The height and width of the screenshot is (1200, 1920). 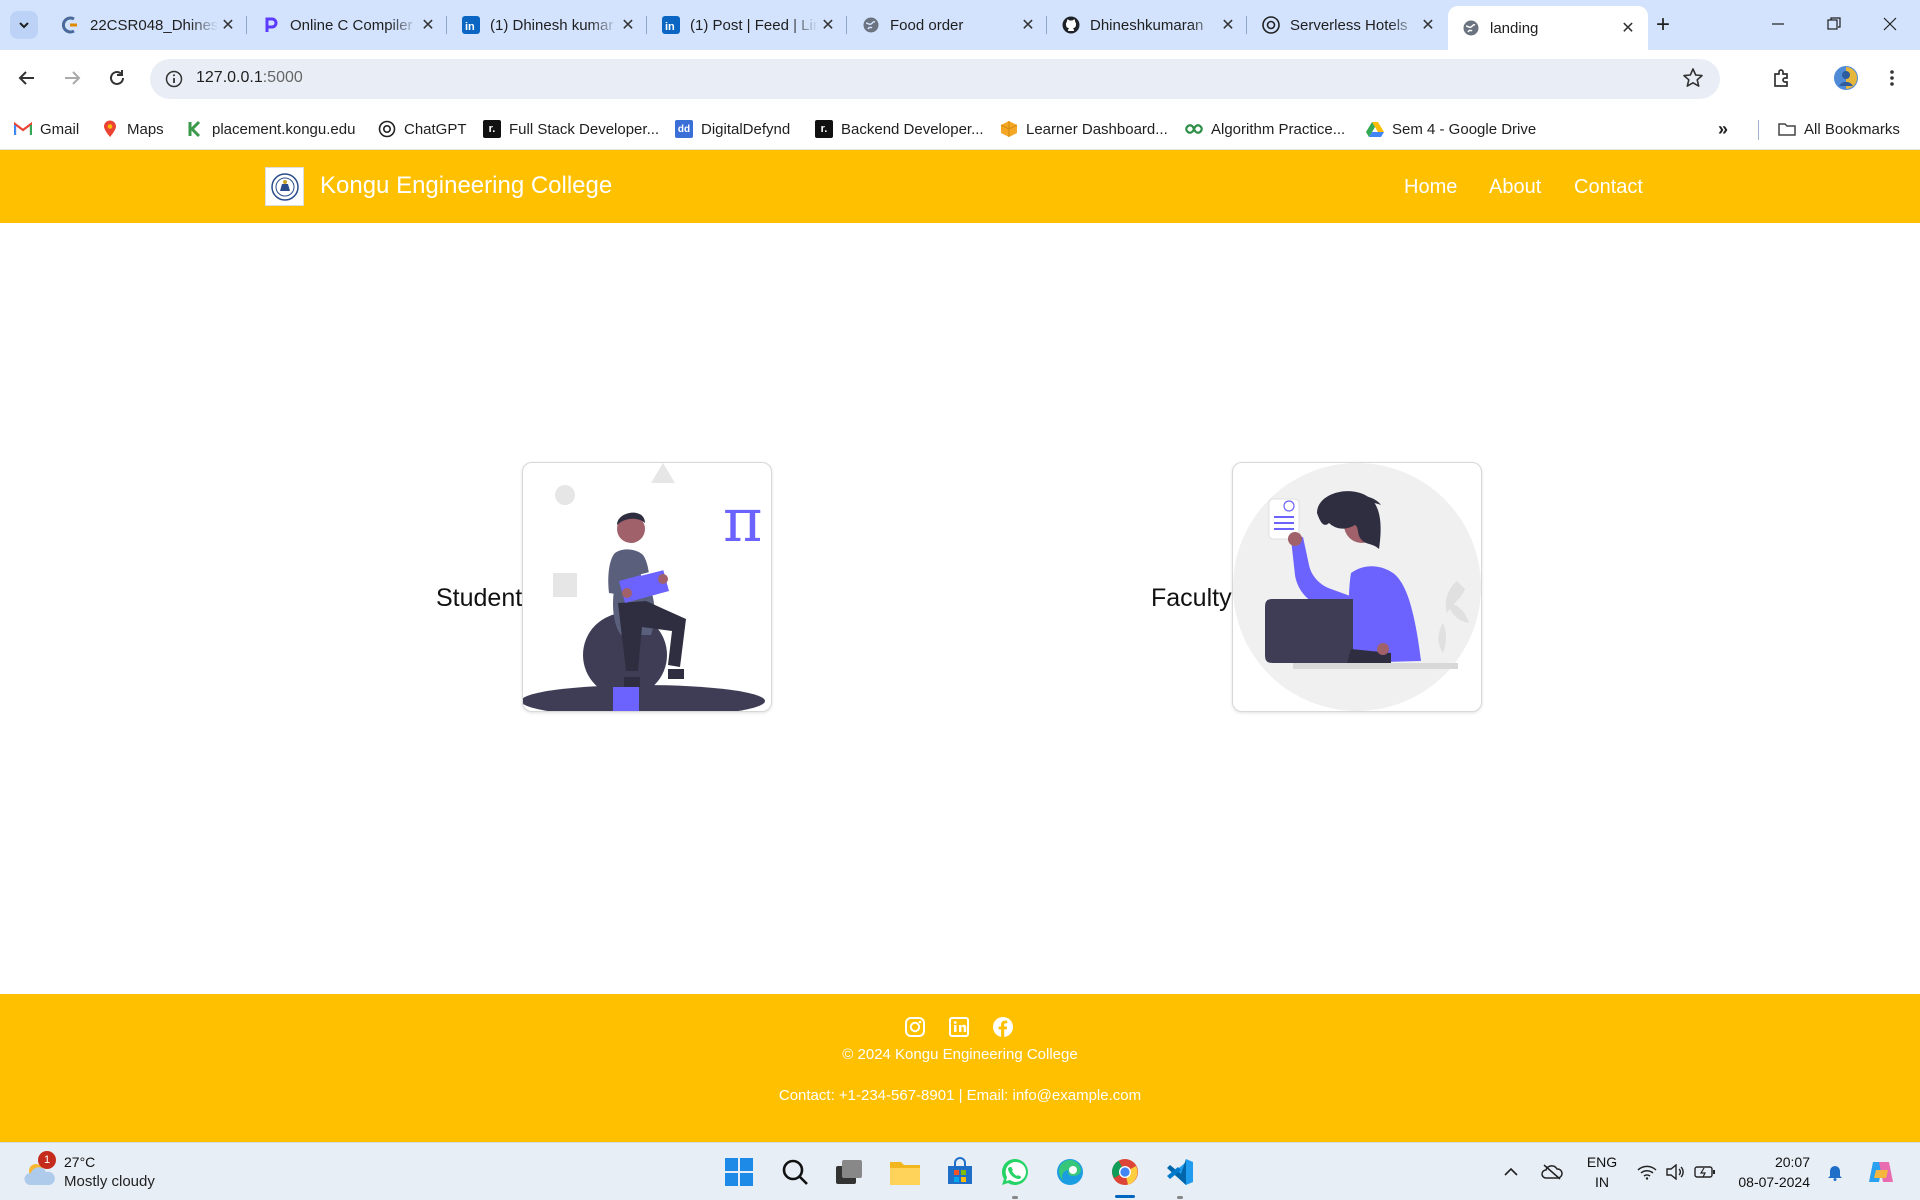 What do you see at coordinates (959, 1027) in the screenshot?
I see `linkedin-icon` at bounding box center [959, 1027].